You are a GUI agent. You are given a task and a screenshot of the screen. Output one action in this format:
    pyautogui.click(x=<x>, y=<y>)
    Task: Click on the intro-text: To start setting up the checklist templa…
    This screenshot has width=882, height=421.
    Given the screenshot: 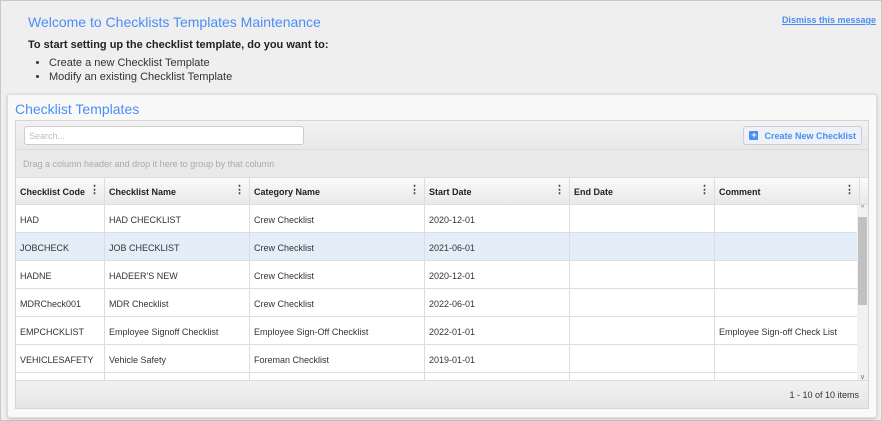 What is the action you would take?
    pyautogui.click(x=178, y=45)
    